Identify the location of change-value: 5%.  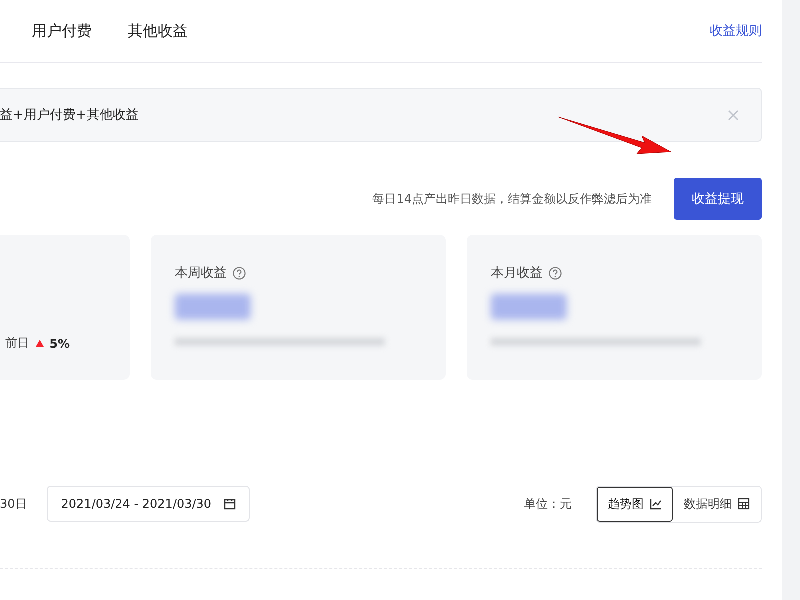
(60, 343).